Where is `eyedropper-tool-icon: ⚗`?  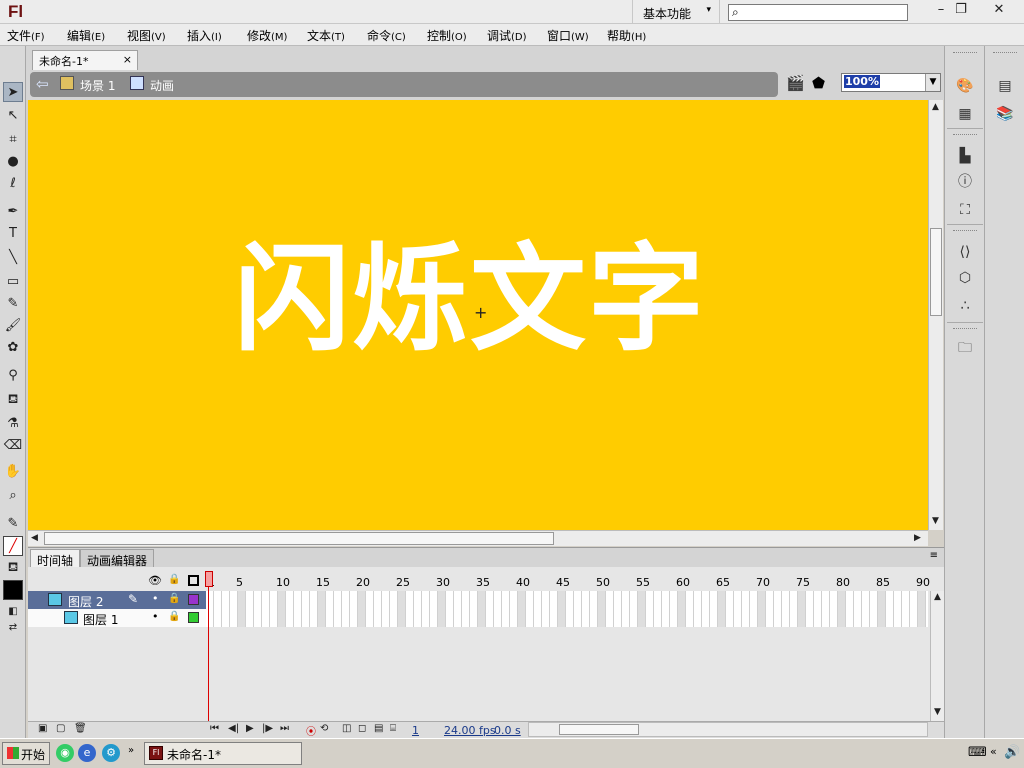 eyedropper-tool-icon: ⚗ is located at coordinates (13, 424).